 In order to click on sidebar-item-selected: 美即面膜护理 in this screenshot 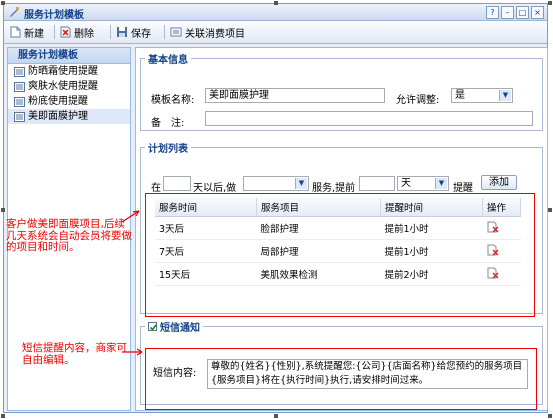, I will do `click(69, 116)`.